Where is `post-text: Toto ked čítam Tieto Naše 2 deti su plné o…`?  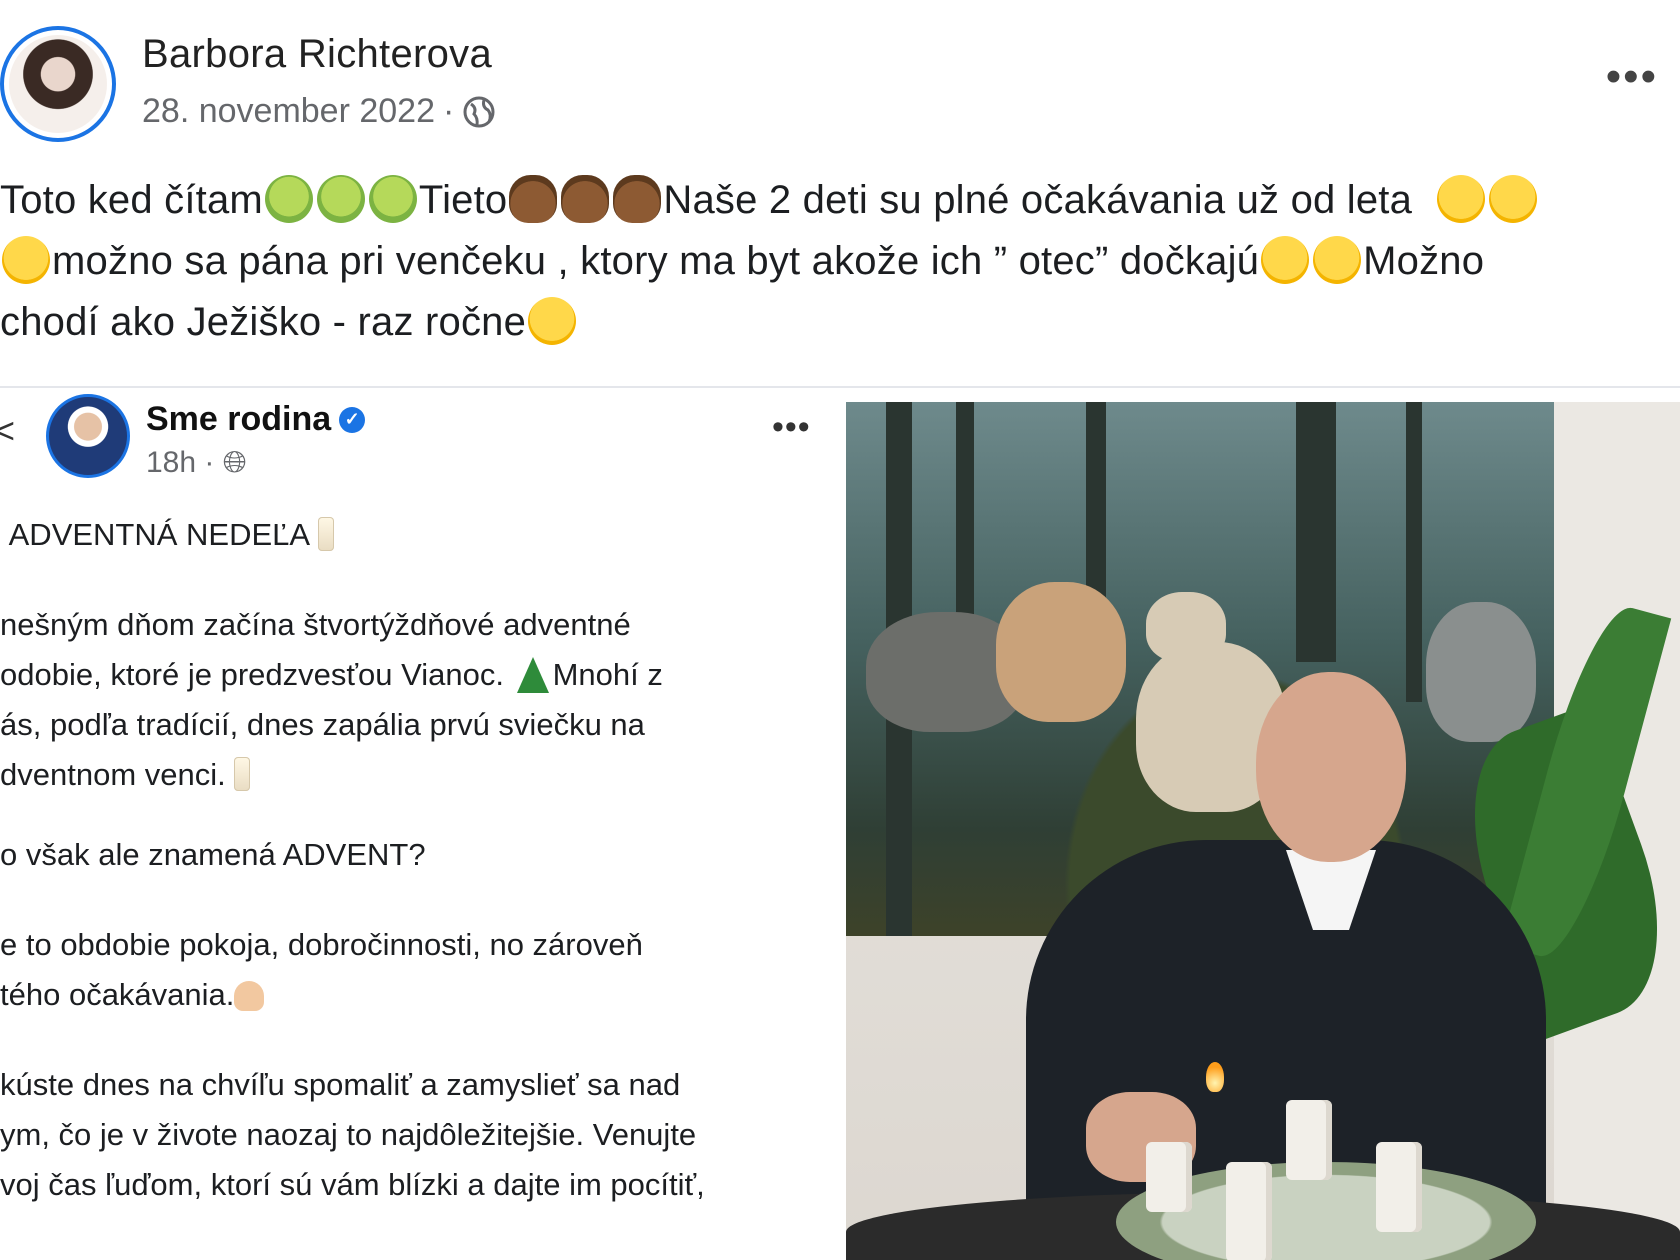 post-text: Toto ked čítam Tieto Naše 2 deti su plné o… is located at coordinates (840, 261).